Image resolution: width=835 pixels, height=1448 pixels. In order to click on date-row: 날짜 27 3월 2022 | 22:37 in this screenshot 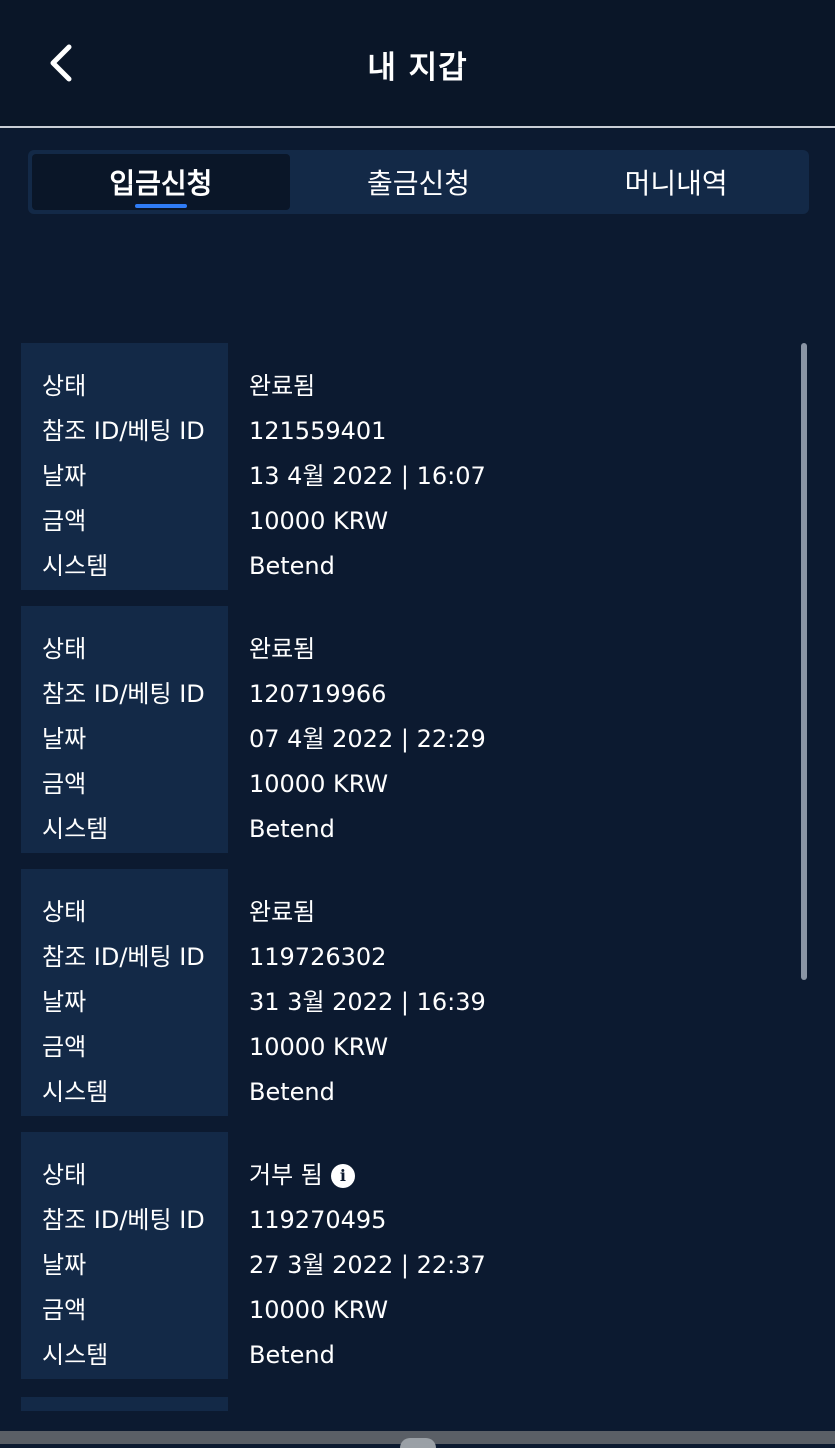, I will do `click(406, 1265)`.